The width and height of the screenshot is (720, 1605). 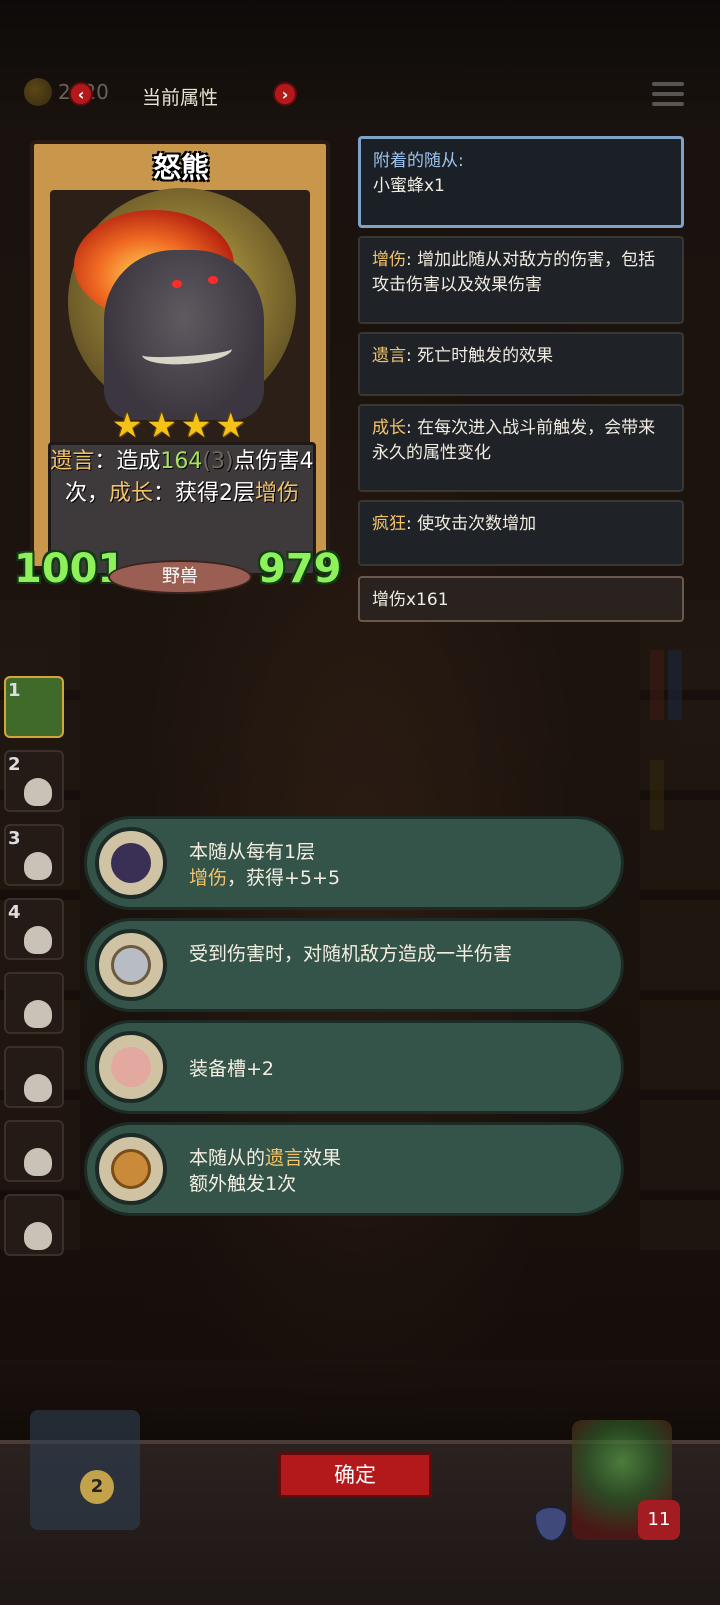 I want to click on equipment-item: 受到伤害时，对随机敌方造成一半伤害, so click(x=354, y=965).